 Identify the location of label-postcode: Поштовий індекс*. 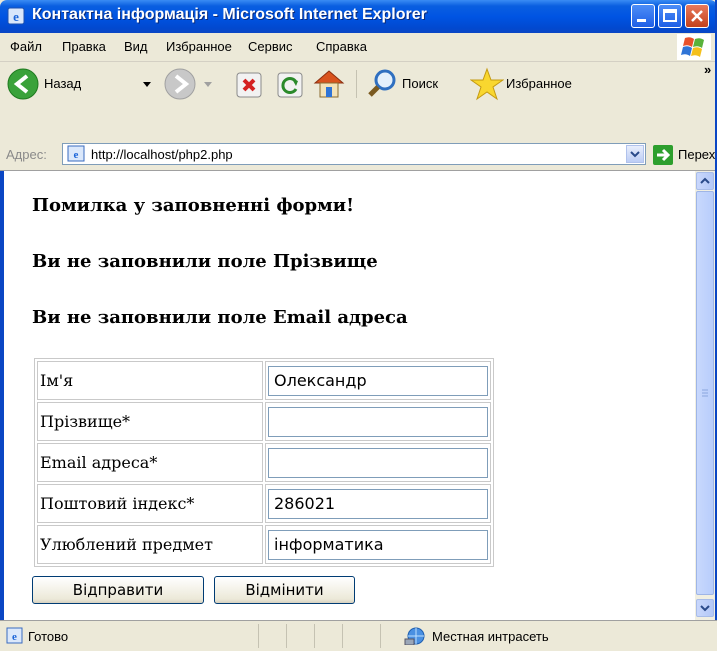
(150, 503).